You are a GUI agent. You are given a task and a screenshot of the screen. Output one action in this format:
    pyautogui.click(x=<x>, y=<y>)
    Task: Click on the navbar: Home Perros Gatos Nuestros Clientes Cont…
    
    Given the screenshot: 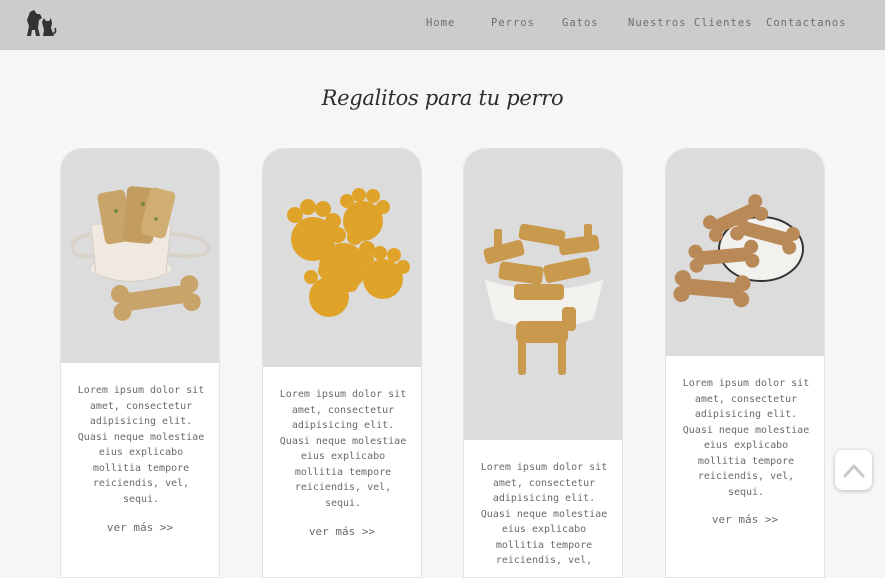 What is the action you would take?
    pyautogui.click(x=442, y=25)
    